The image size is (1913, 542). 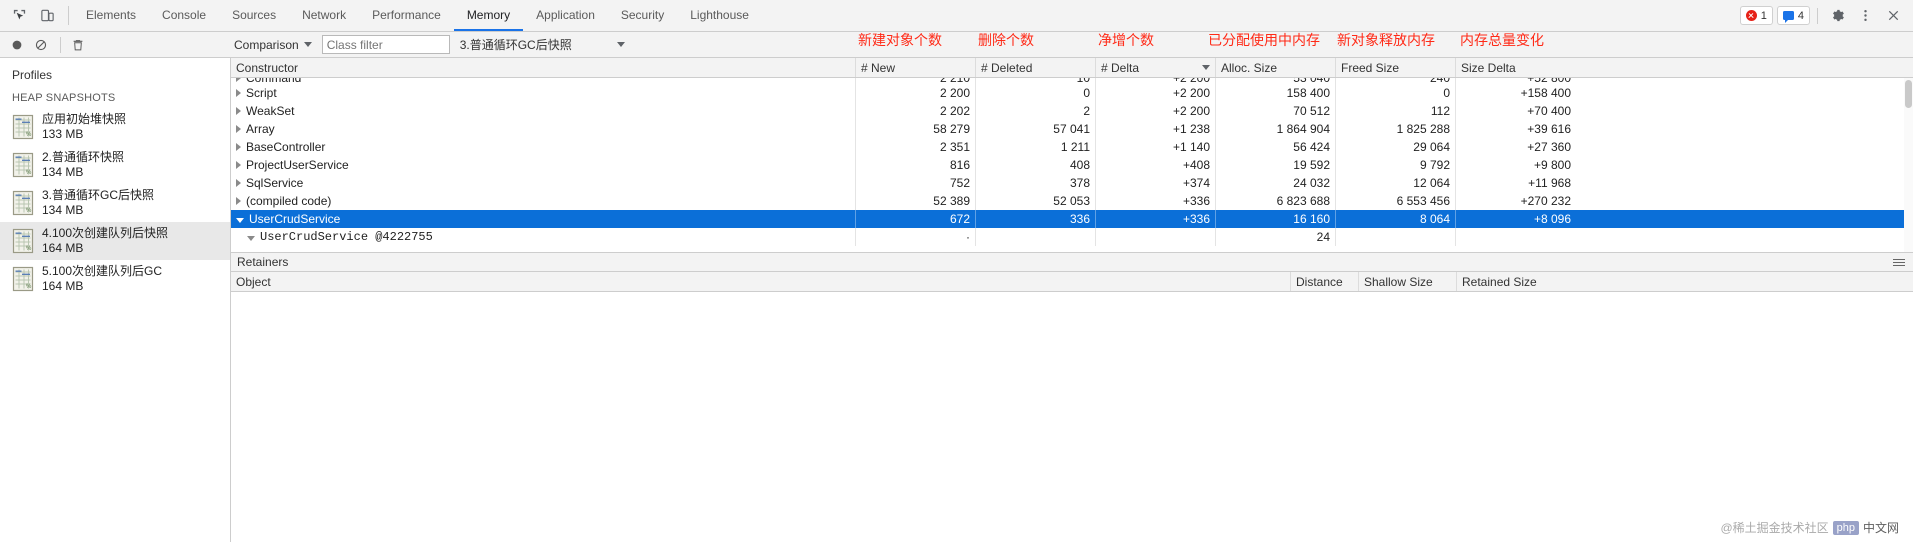 I want to click on column-header-delta: # Delta, so click(x=1156, y=67).